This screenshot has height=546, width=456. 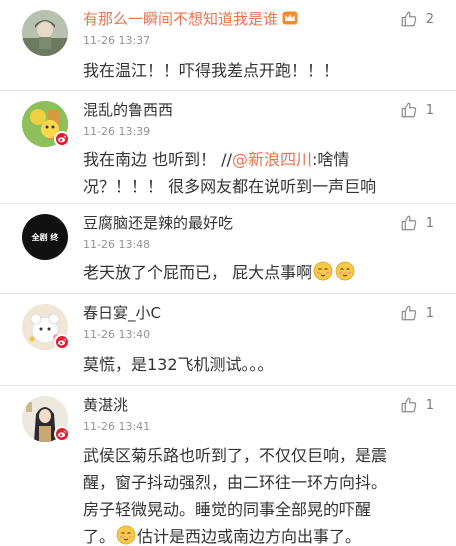 I want to click on comment-time: 11-26 13:48, so click(x=117, y=244).